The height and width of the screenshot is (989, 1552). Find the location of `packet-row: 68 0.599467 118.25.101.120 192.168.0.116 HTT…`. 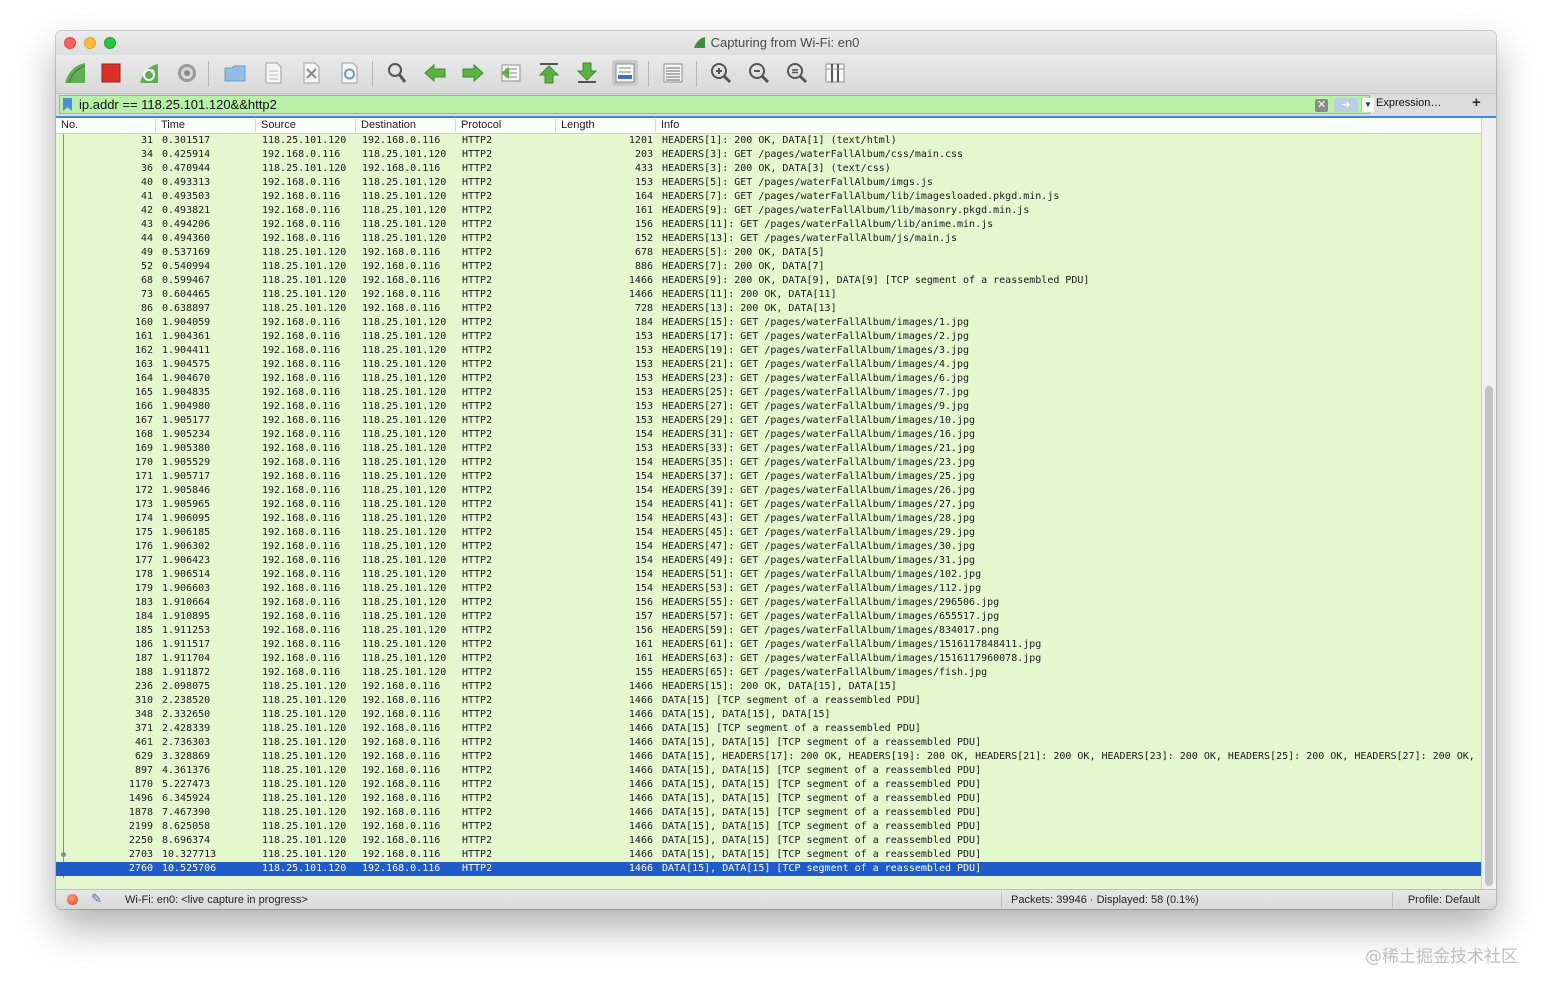

packet-row: 68 0.599467 118.25.101.120 192.168.0.116 HTT… is located at coordinates (769, 281).